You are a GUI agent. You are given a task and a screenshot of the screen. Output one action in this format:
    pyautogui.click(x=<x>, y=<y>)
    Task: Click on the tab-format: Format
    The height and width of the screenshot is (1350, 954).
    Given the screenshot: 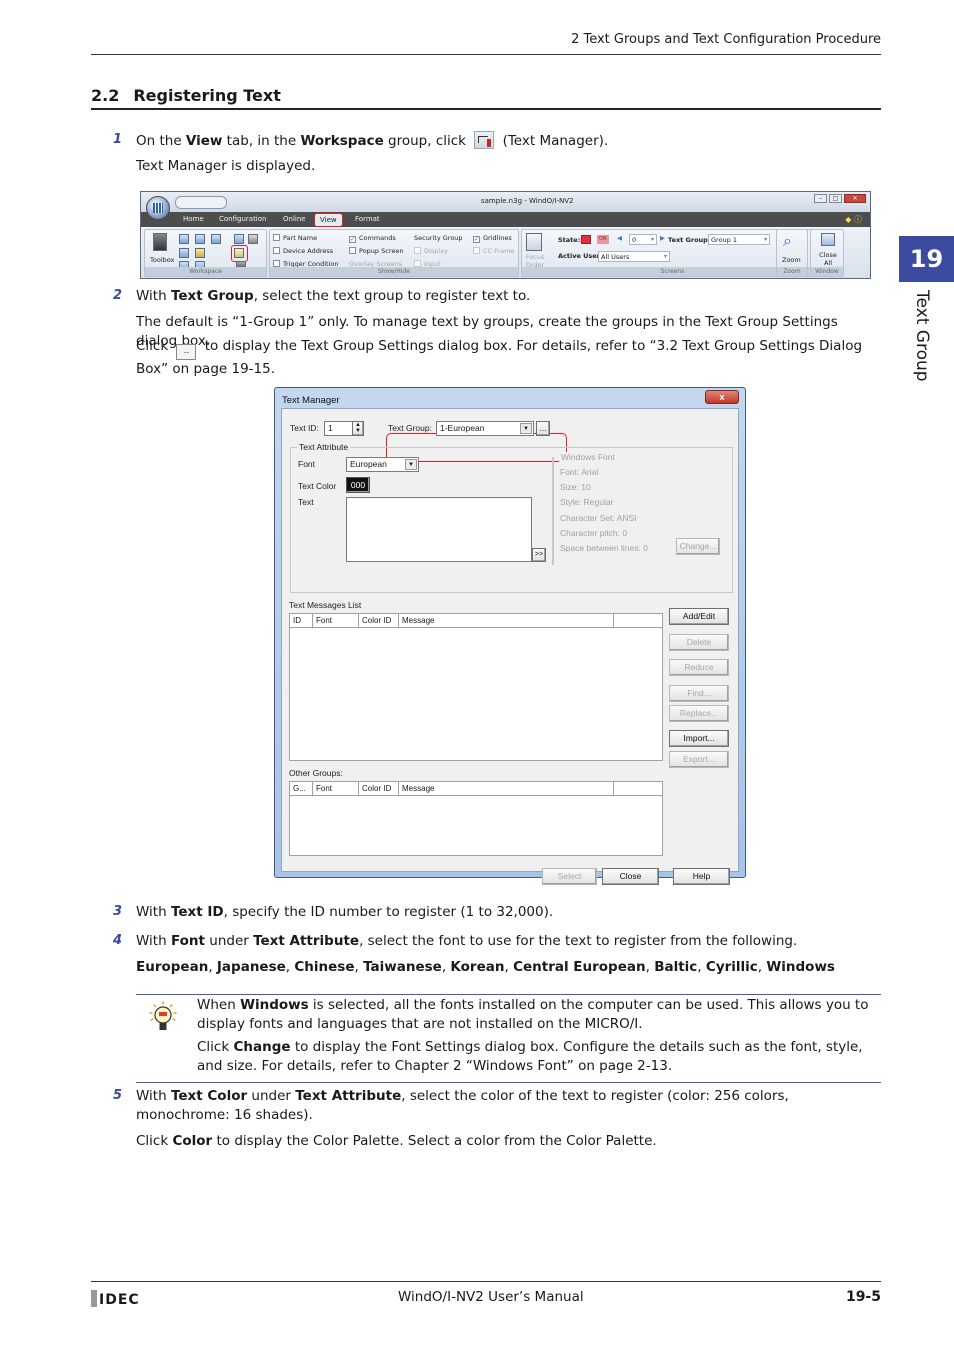 What is the action you would take?
    pyautogui.click(x=367, y=219)
    